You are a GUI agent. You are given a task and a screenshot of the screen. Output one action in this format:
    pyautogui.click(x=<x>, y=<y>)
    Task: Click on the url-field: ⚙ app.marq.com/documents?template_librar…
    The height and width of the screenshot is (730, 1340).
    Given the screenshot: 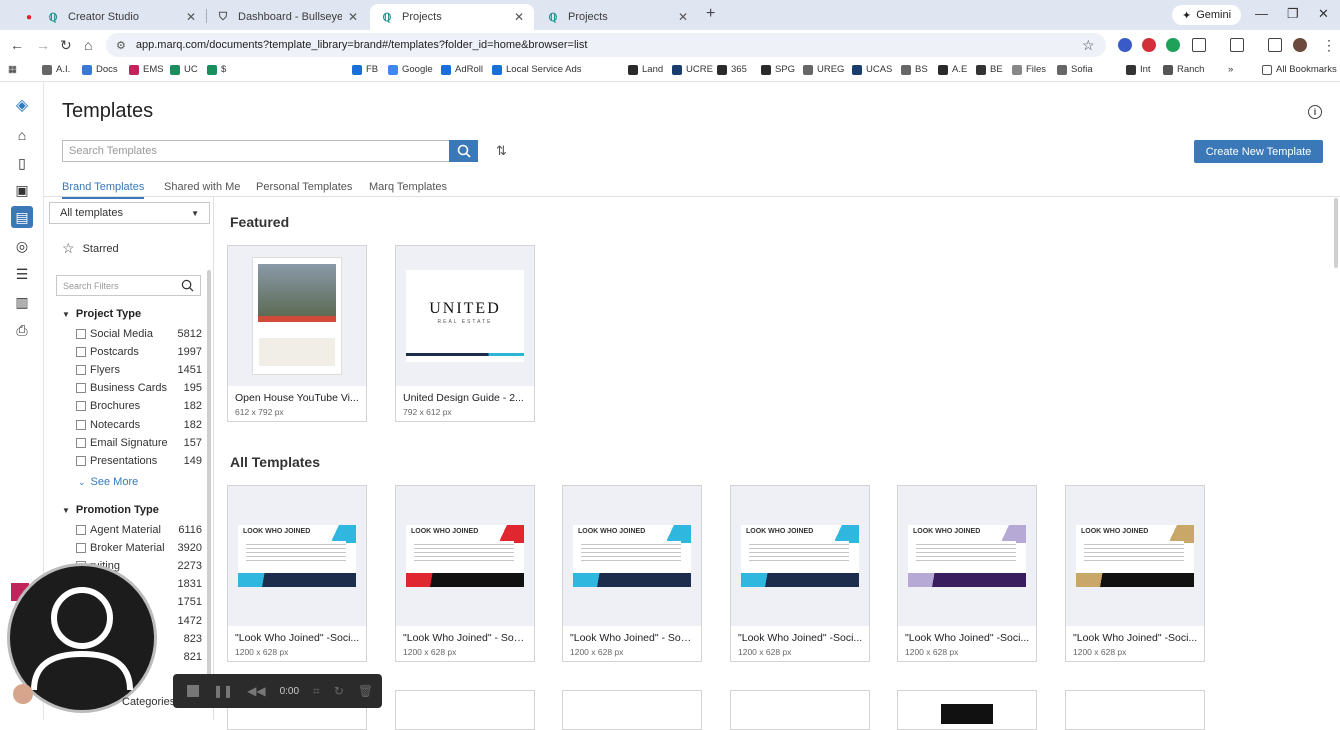 What is the action you would take?
    pyautogui.click(x=606, y=45)
    